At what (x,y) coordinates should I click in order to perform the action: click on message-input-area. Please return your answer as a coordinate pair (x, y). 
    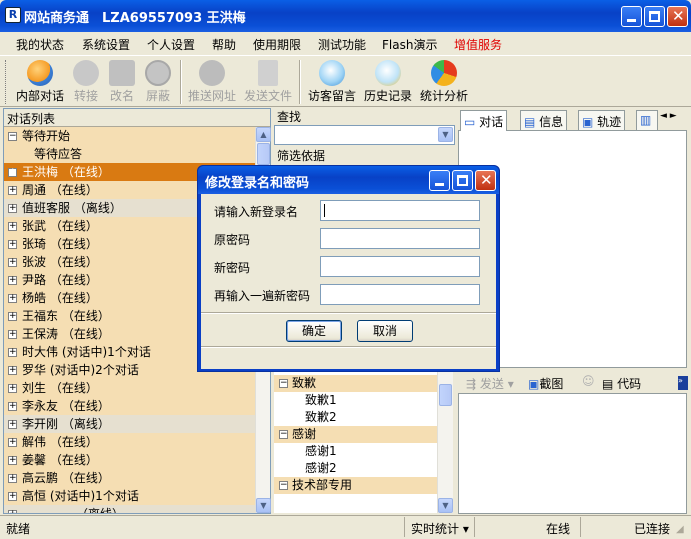
    Looking at the image, I should click on (572, 453).